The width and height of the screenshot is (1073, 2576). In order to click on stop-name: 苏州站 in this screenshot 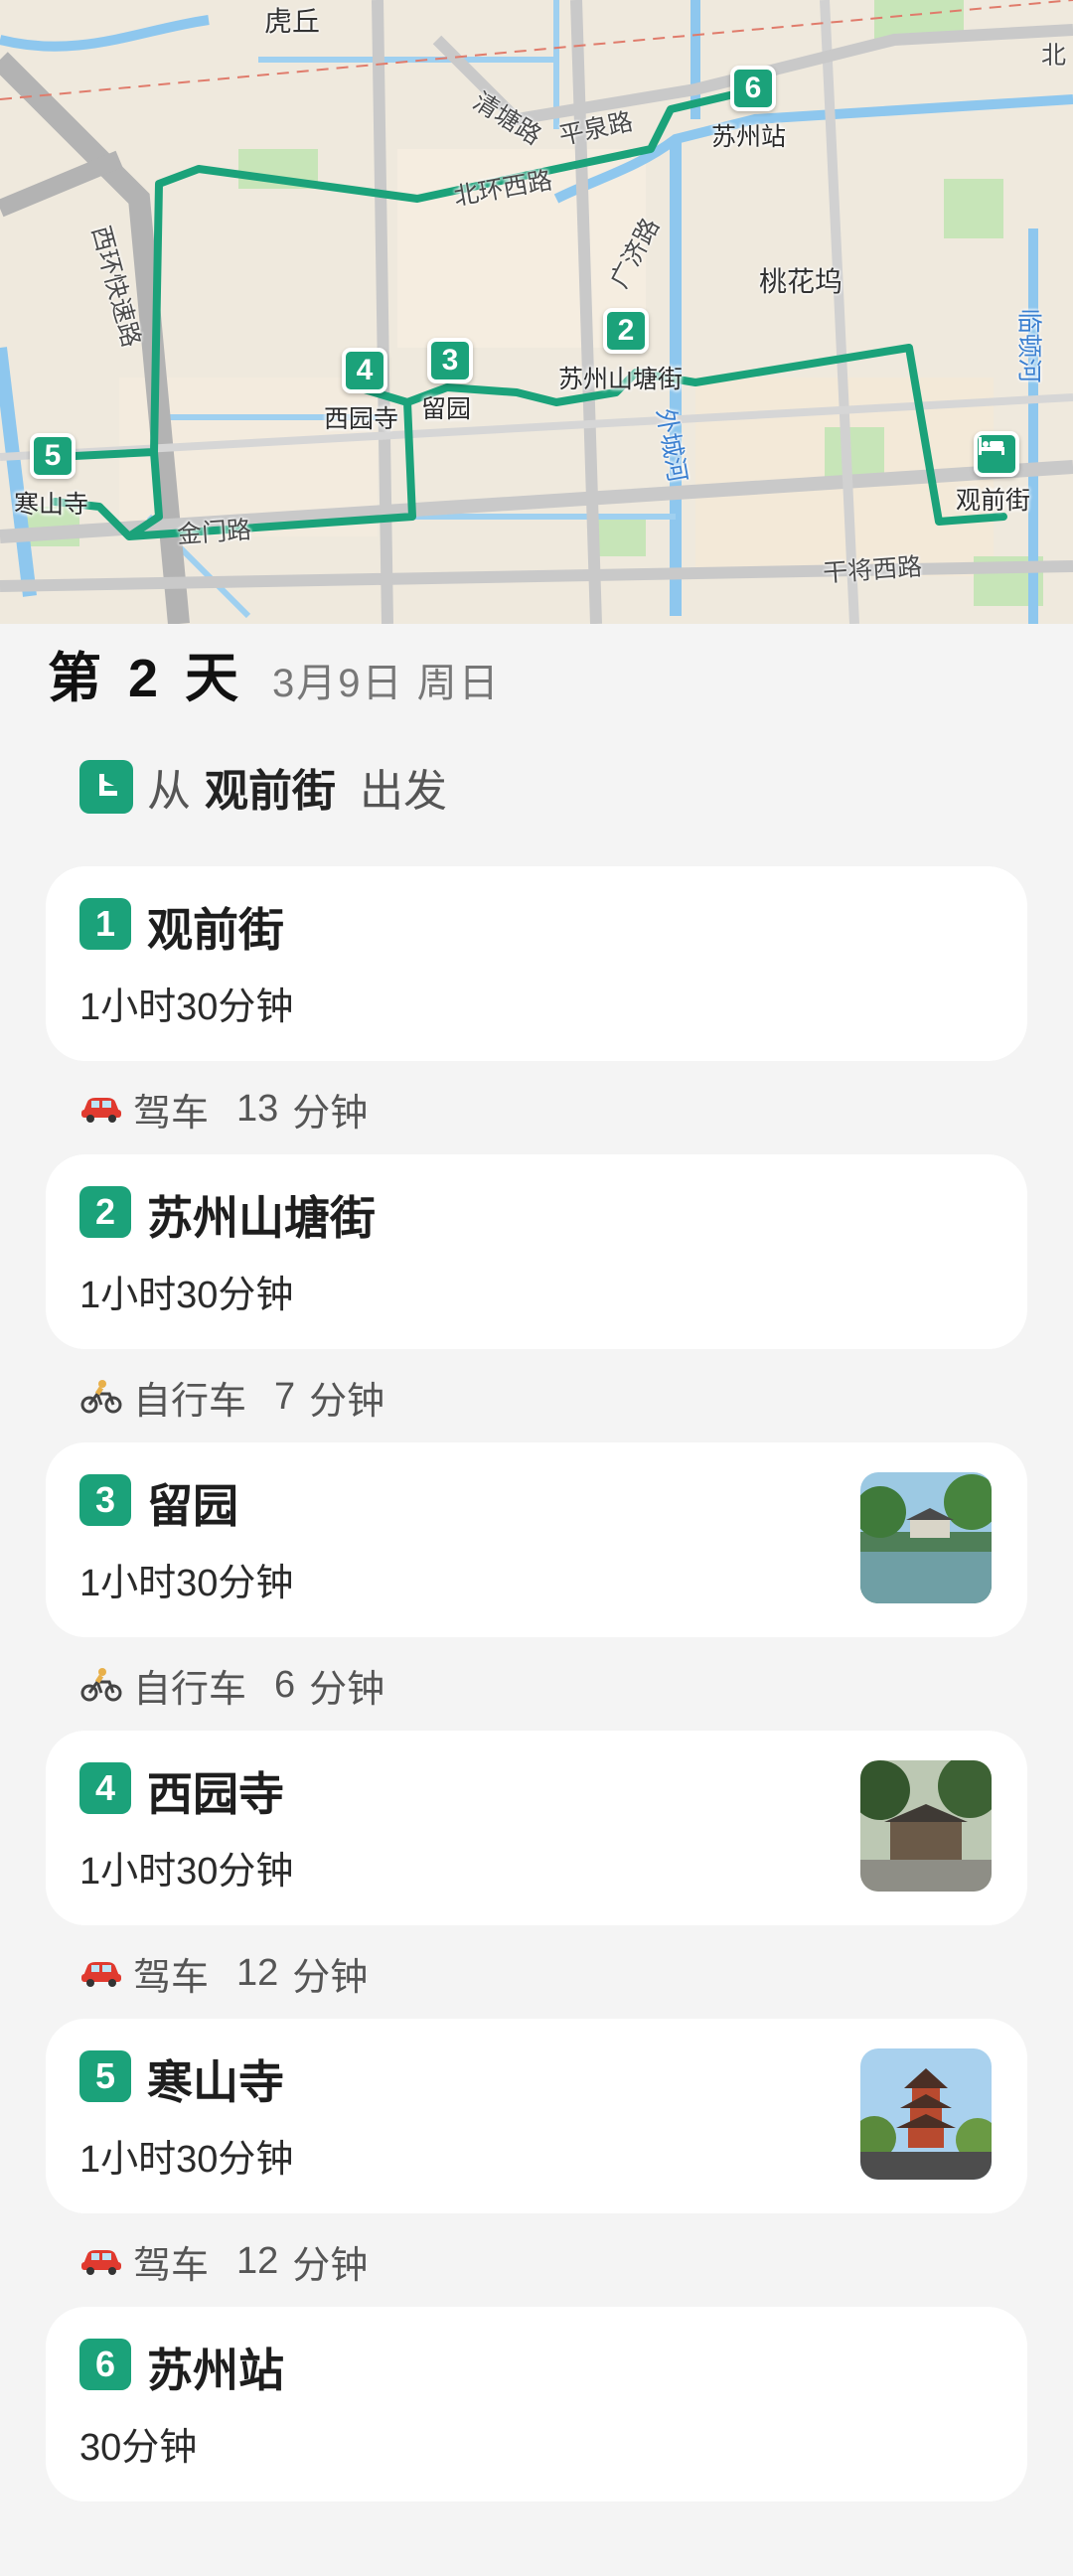, I will do `click(215, 2370)`.